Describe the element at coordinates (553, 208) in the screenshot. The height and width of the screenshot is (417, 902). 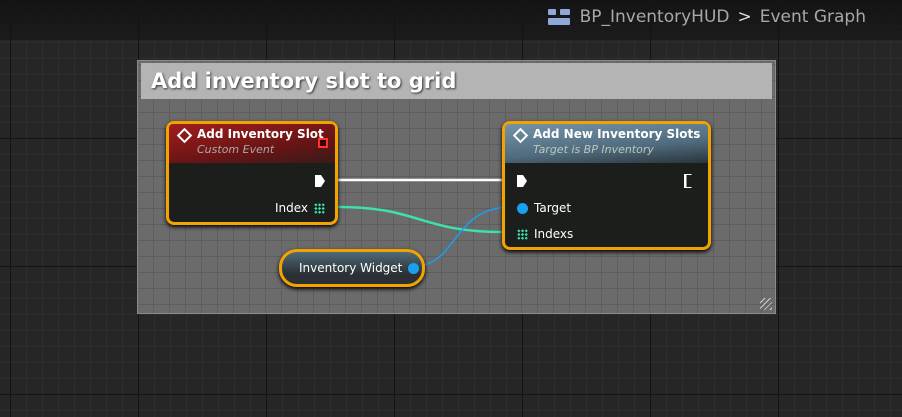
I see `pin-label: Target` at that location.